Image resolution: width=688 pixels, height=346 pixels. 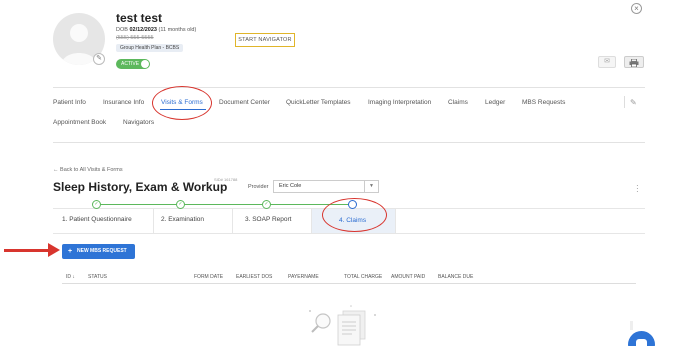 I want to click on start-navigator-button: START NAVIGATOR, so click(x=265, y=40).